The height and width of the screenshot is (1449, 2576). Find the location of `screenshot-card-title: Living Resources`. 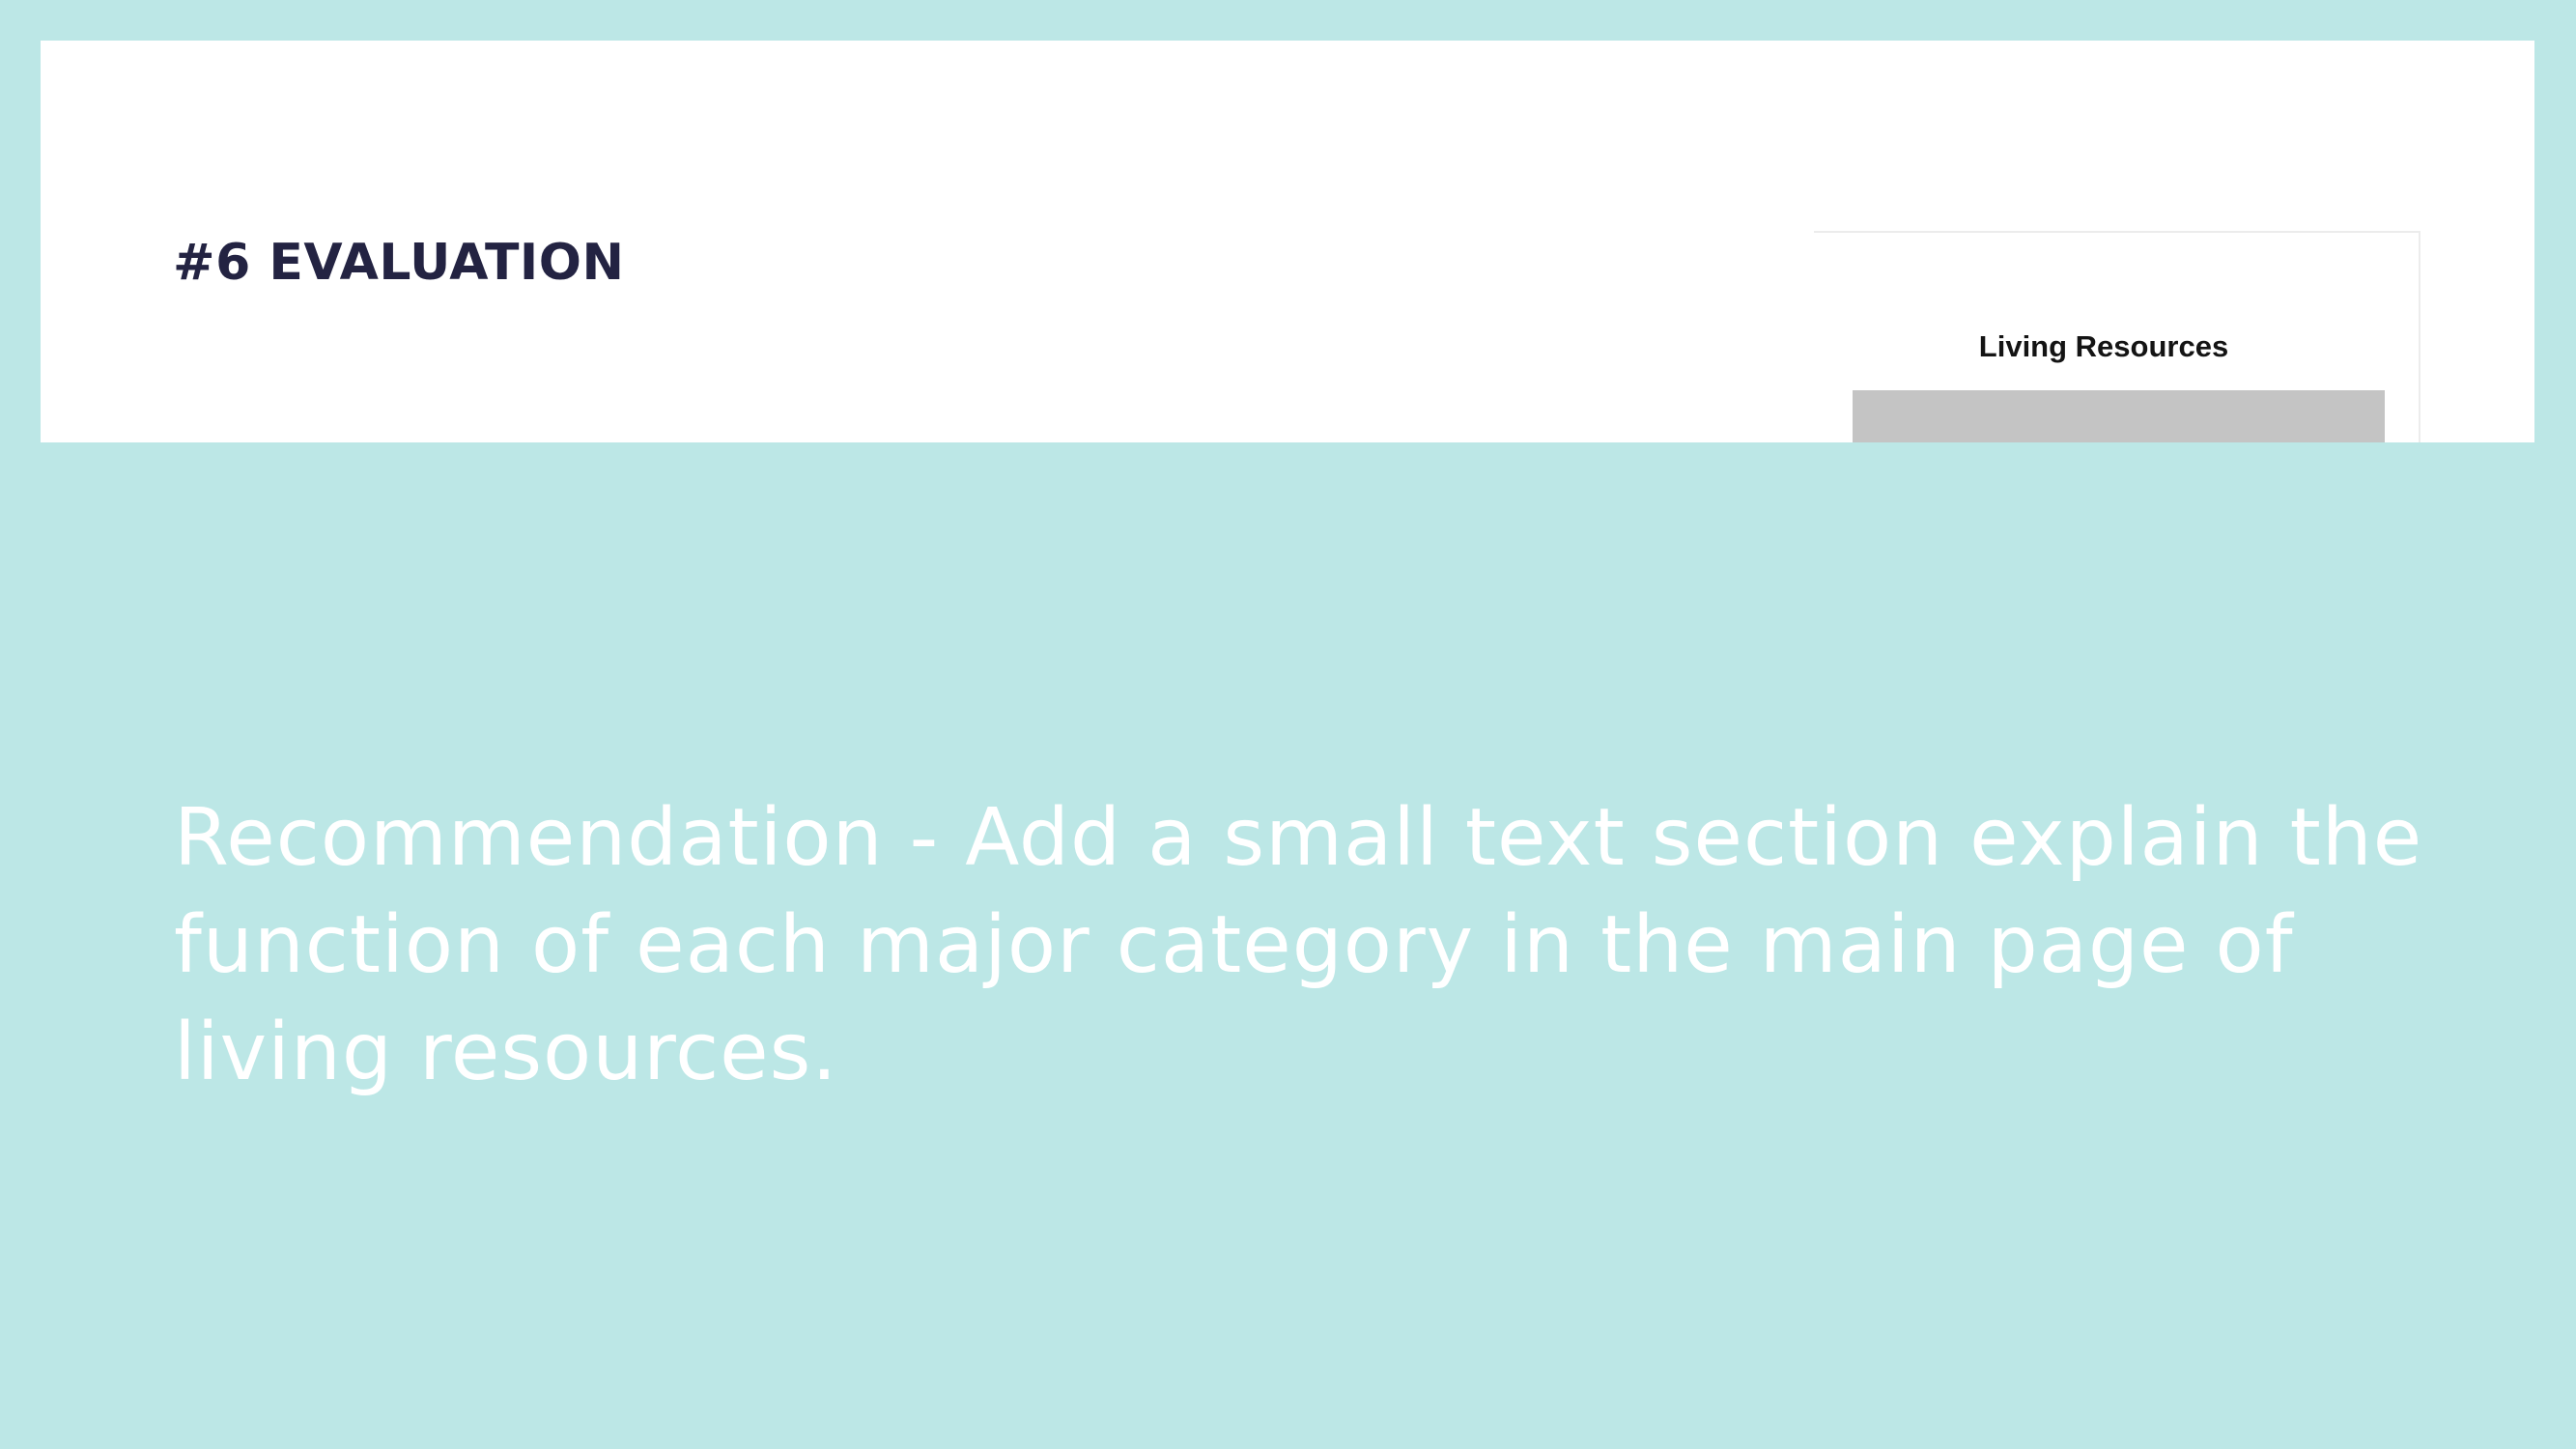

screenshot-card-title: Living Resources is located at coordinates (2103, 346).